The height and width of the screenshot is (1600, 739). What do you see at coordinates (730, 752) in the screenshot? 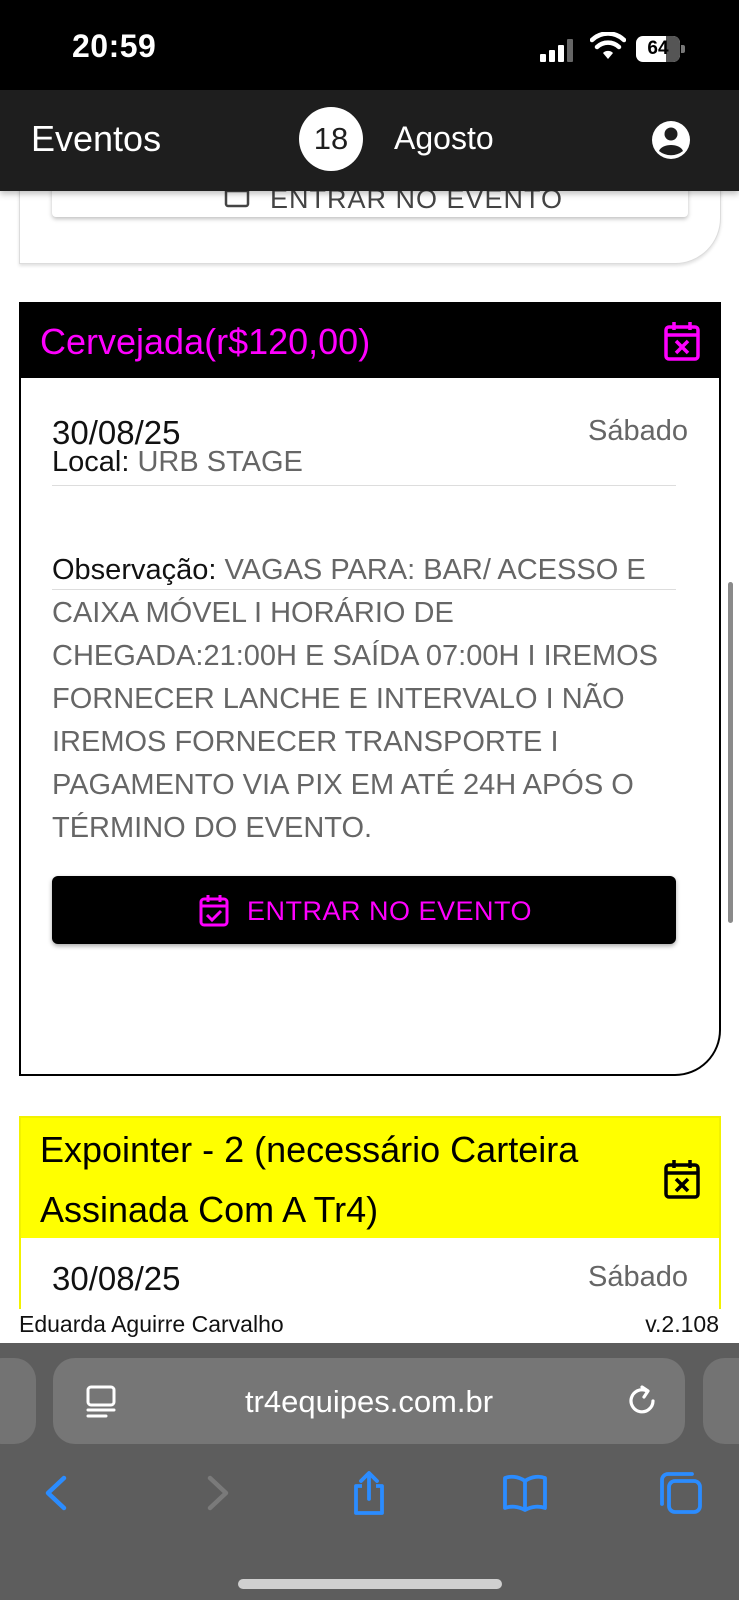
I see `scrollbar` at bounding box center [730, 752].